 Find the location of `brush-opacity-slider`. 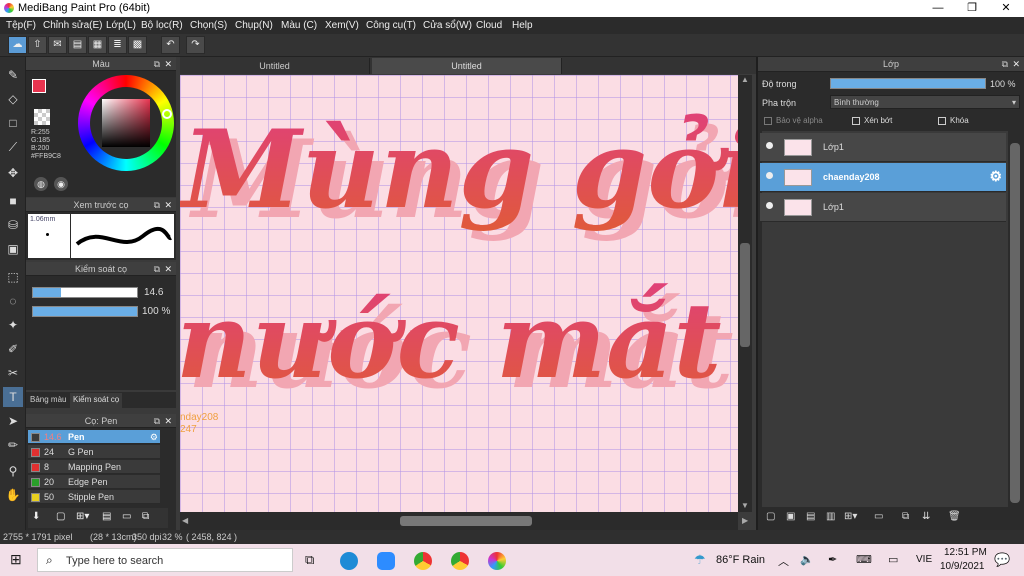

brush-opacity-slider is located at coordinates (85, 311).